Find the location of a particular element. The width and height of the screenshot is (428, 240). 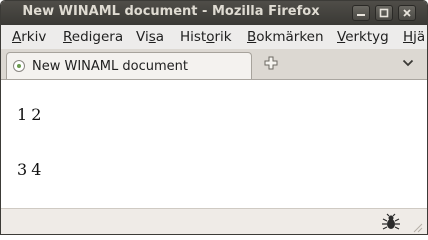

menu-historik: Historik is located at coordinates (206, 37).